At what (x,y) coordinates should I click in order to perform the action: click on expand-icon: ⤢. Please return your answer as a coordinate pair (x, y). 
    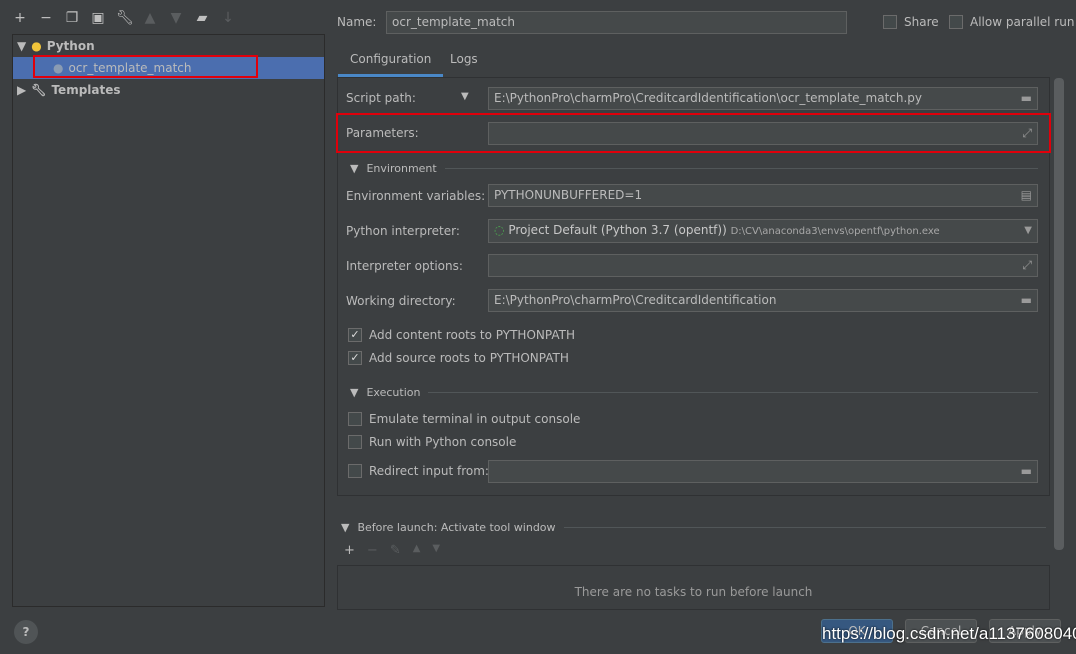
    Looking at the image, I should click on (1027, 265).